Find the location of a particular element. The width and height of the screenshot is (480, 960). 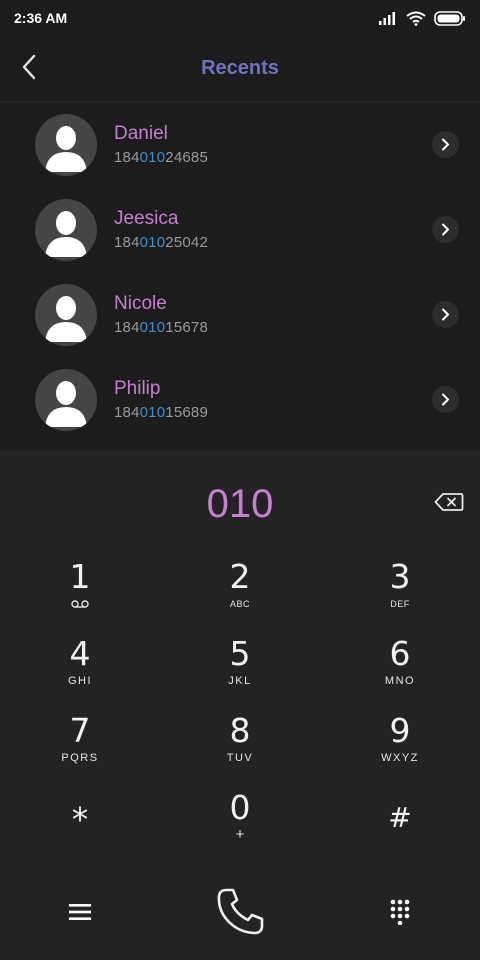

status-icons is located at coordinates (422, 18).